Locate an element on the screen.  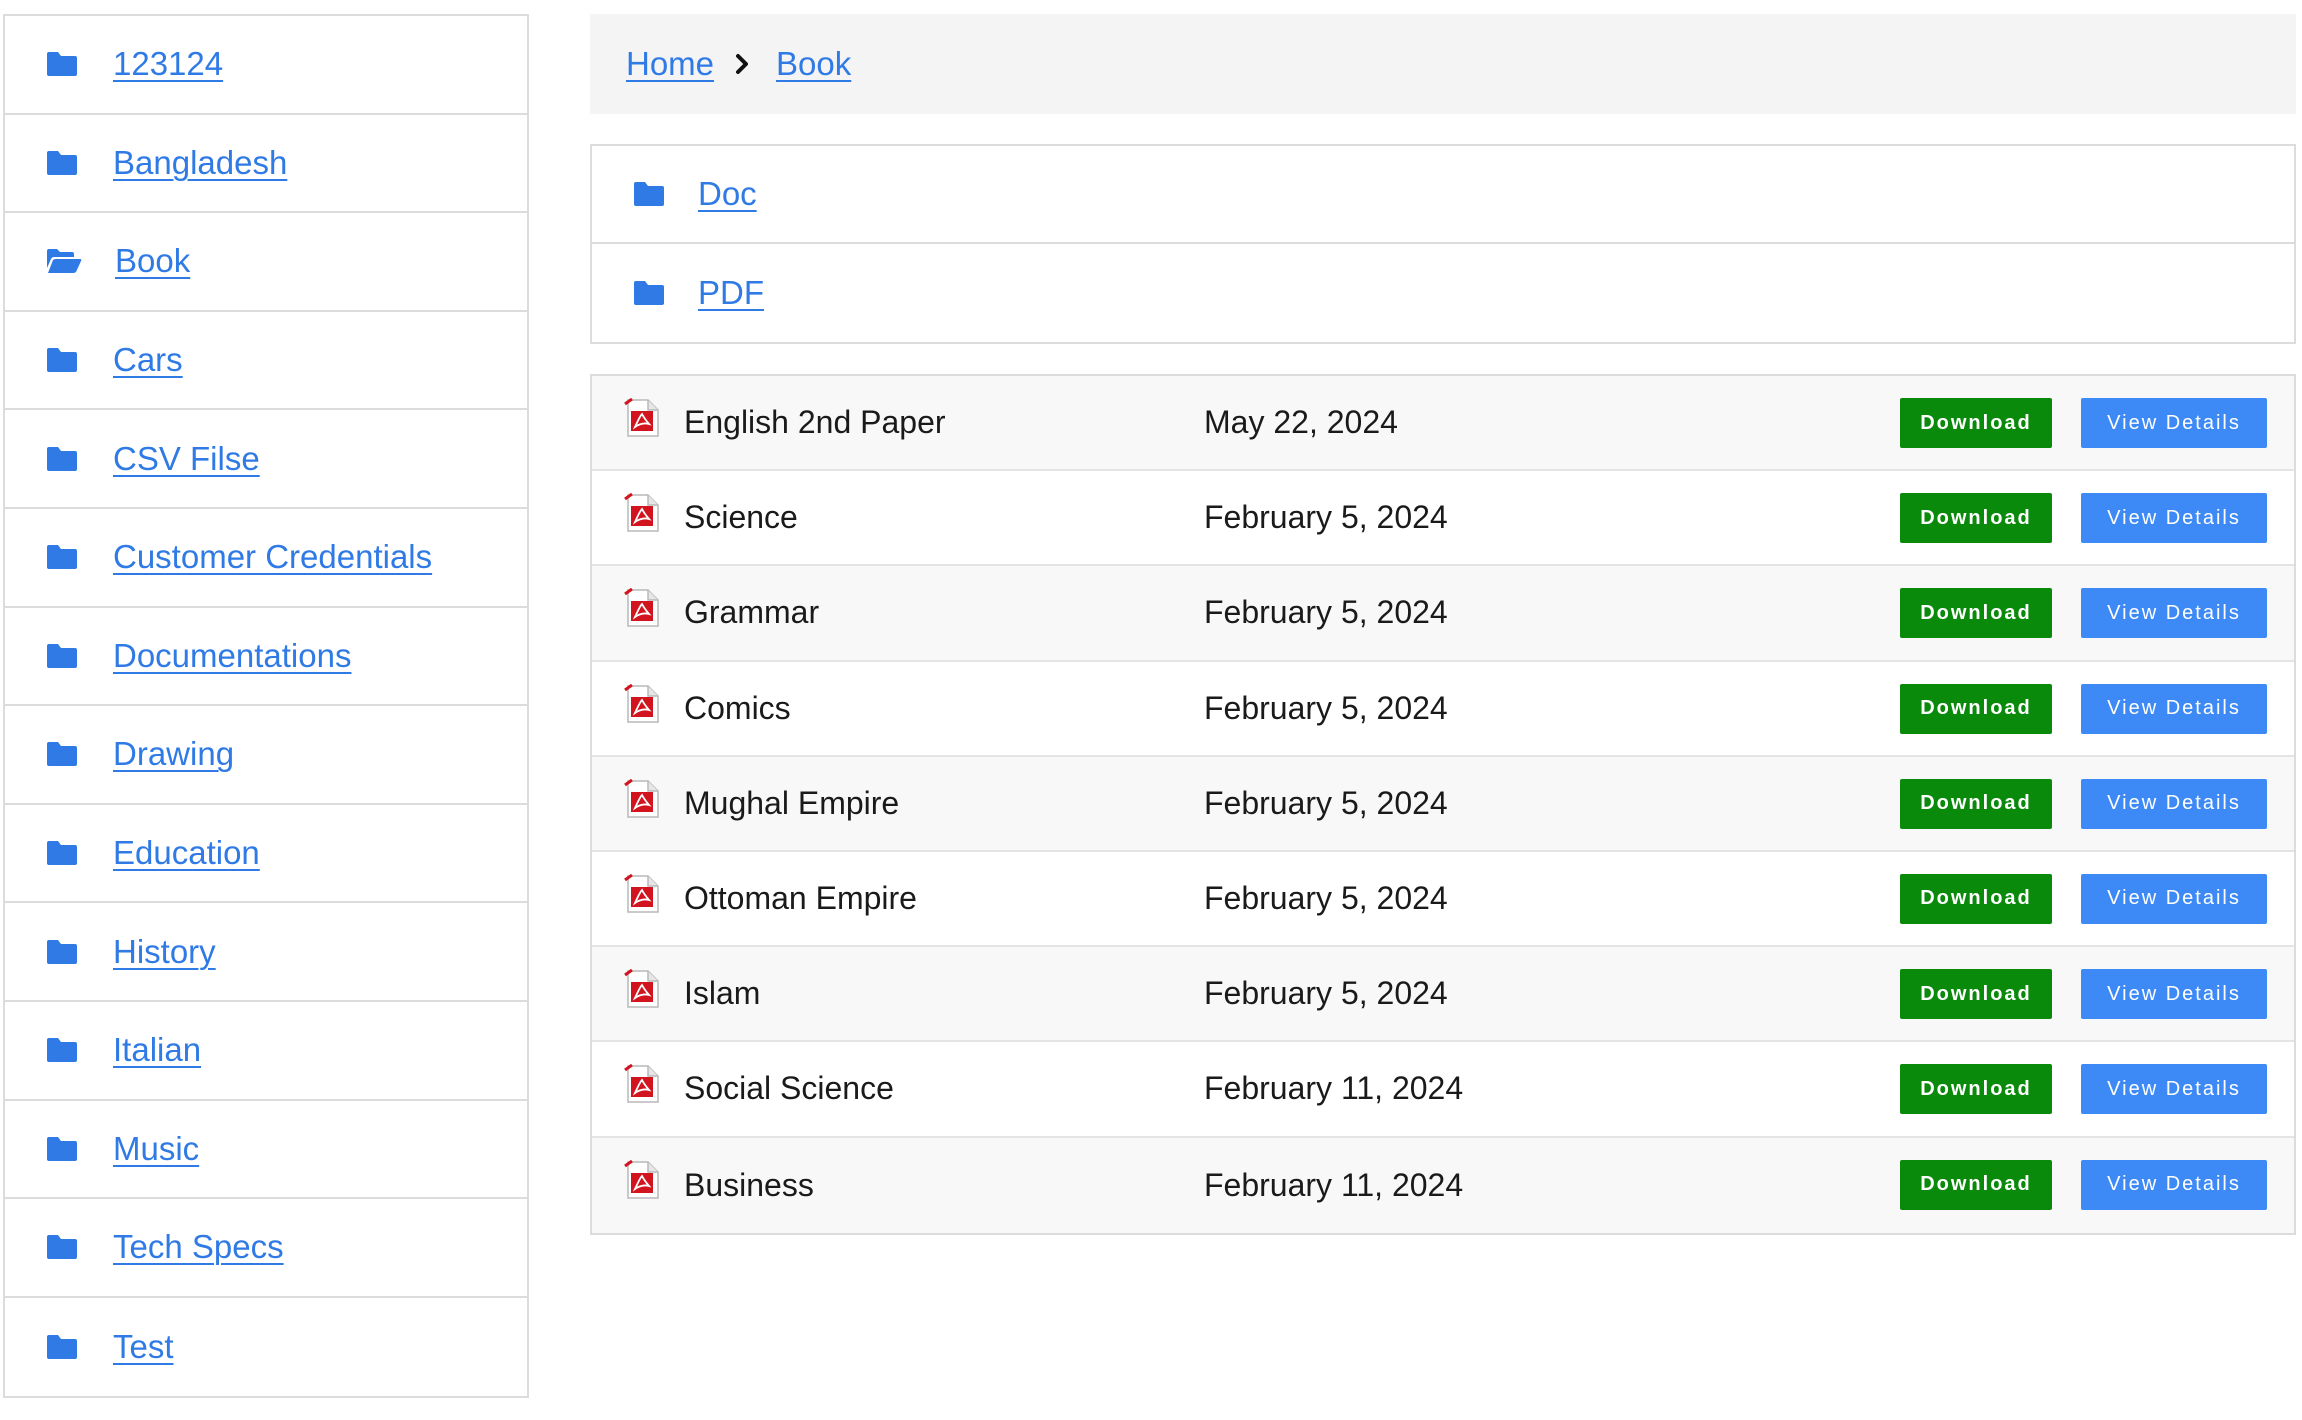
sidebar-item-label: Test is located at coordinates (143, 1347).